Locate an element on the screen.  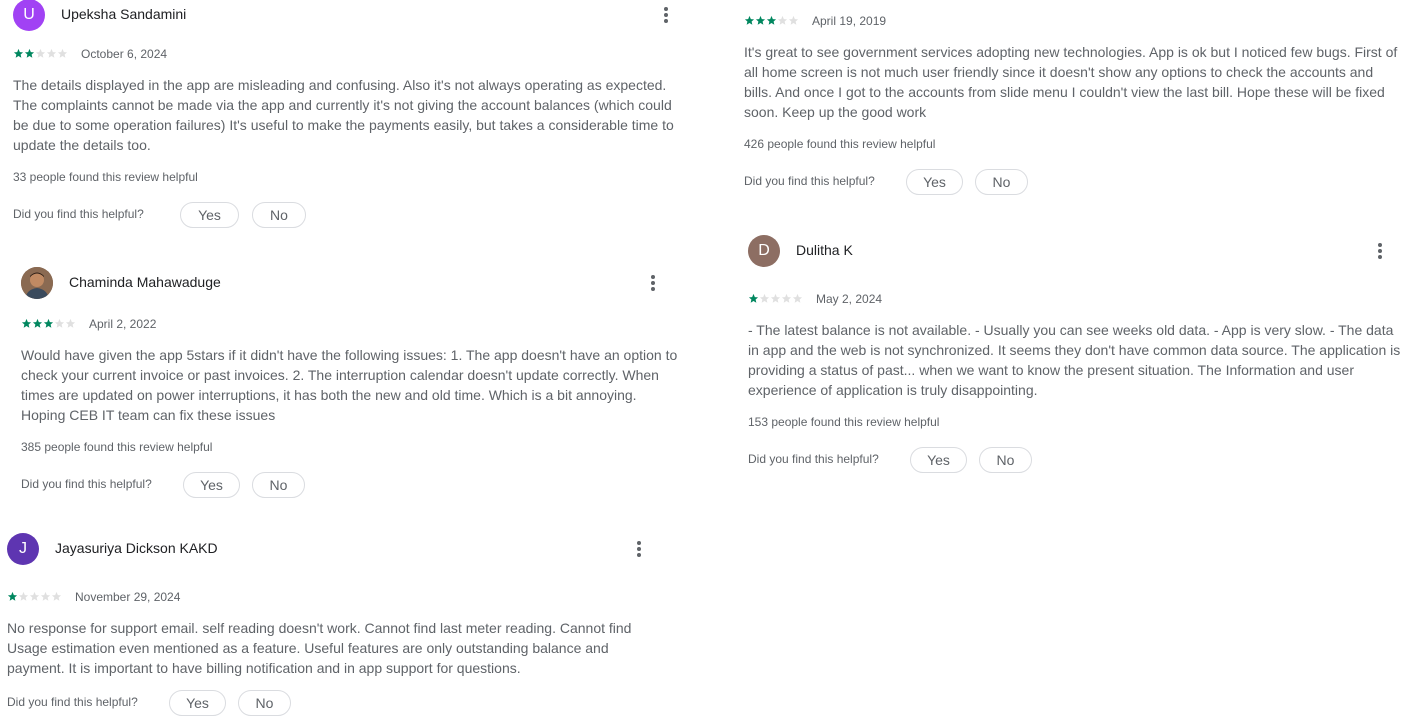
review-meta: May 2, 2024 is located at coordinates (1078, 300).